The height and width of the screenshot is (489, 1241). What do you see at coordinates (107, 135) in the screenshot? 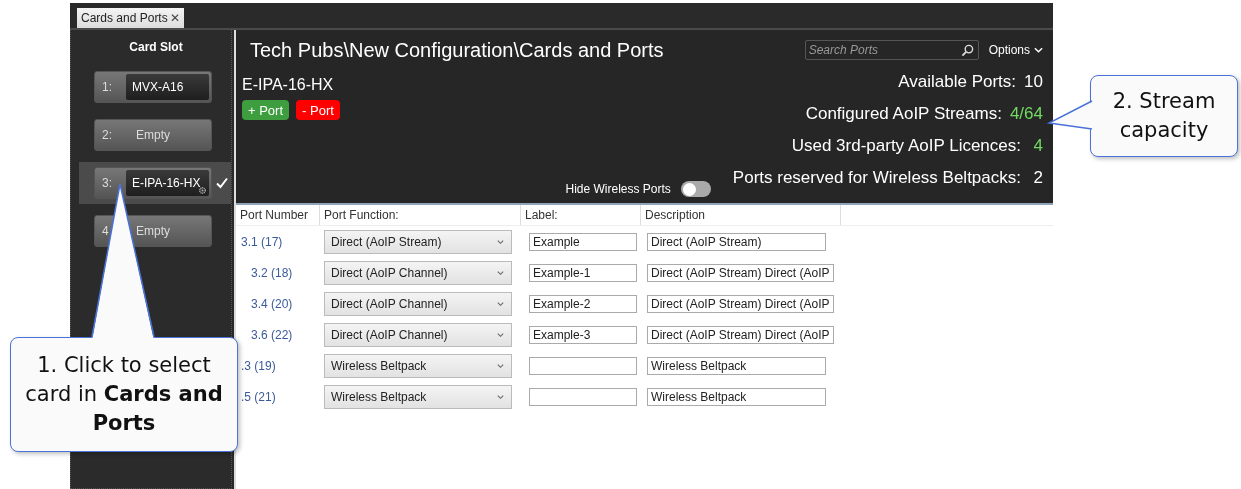
I see `slot-number: 2:` at bounding box center [107, 135].